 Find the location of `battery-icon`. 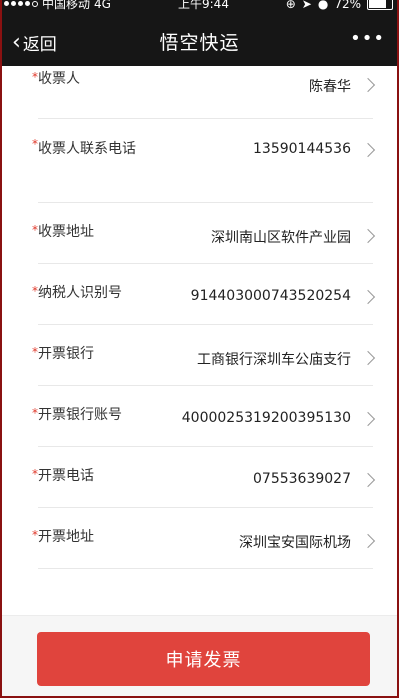

battery-icon is located at coordinates (380, 5).